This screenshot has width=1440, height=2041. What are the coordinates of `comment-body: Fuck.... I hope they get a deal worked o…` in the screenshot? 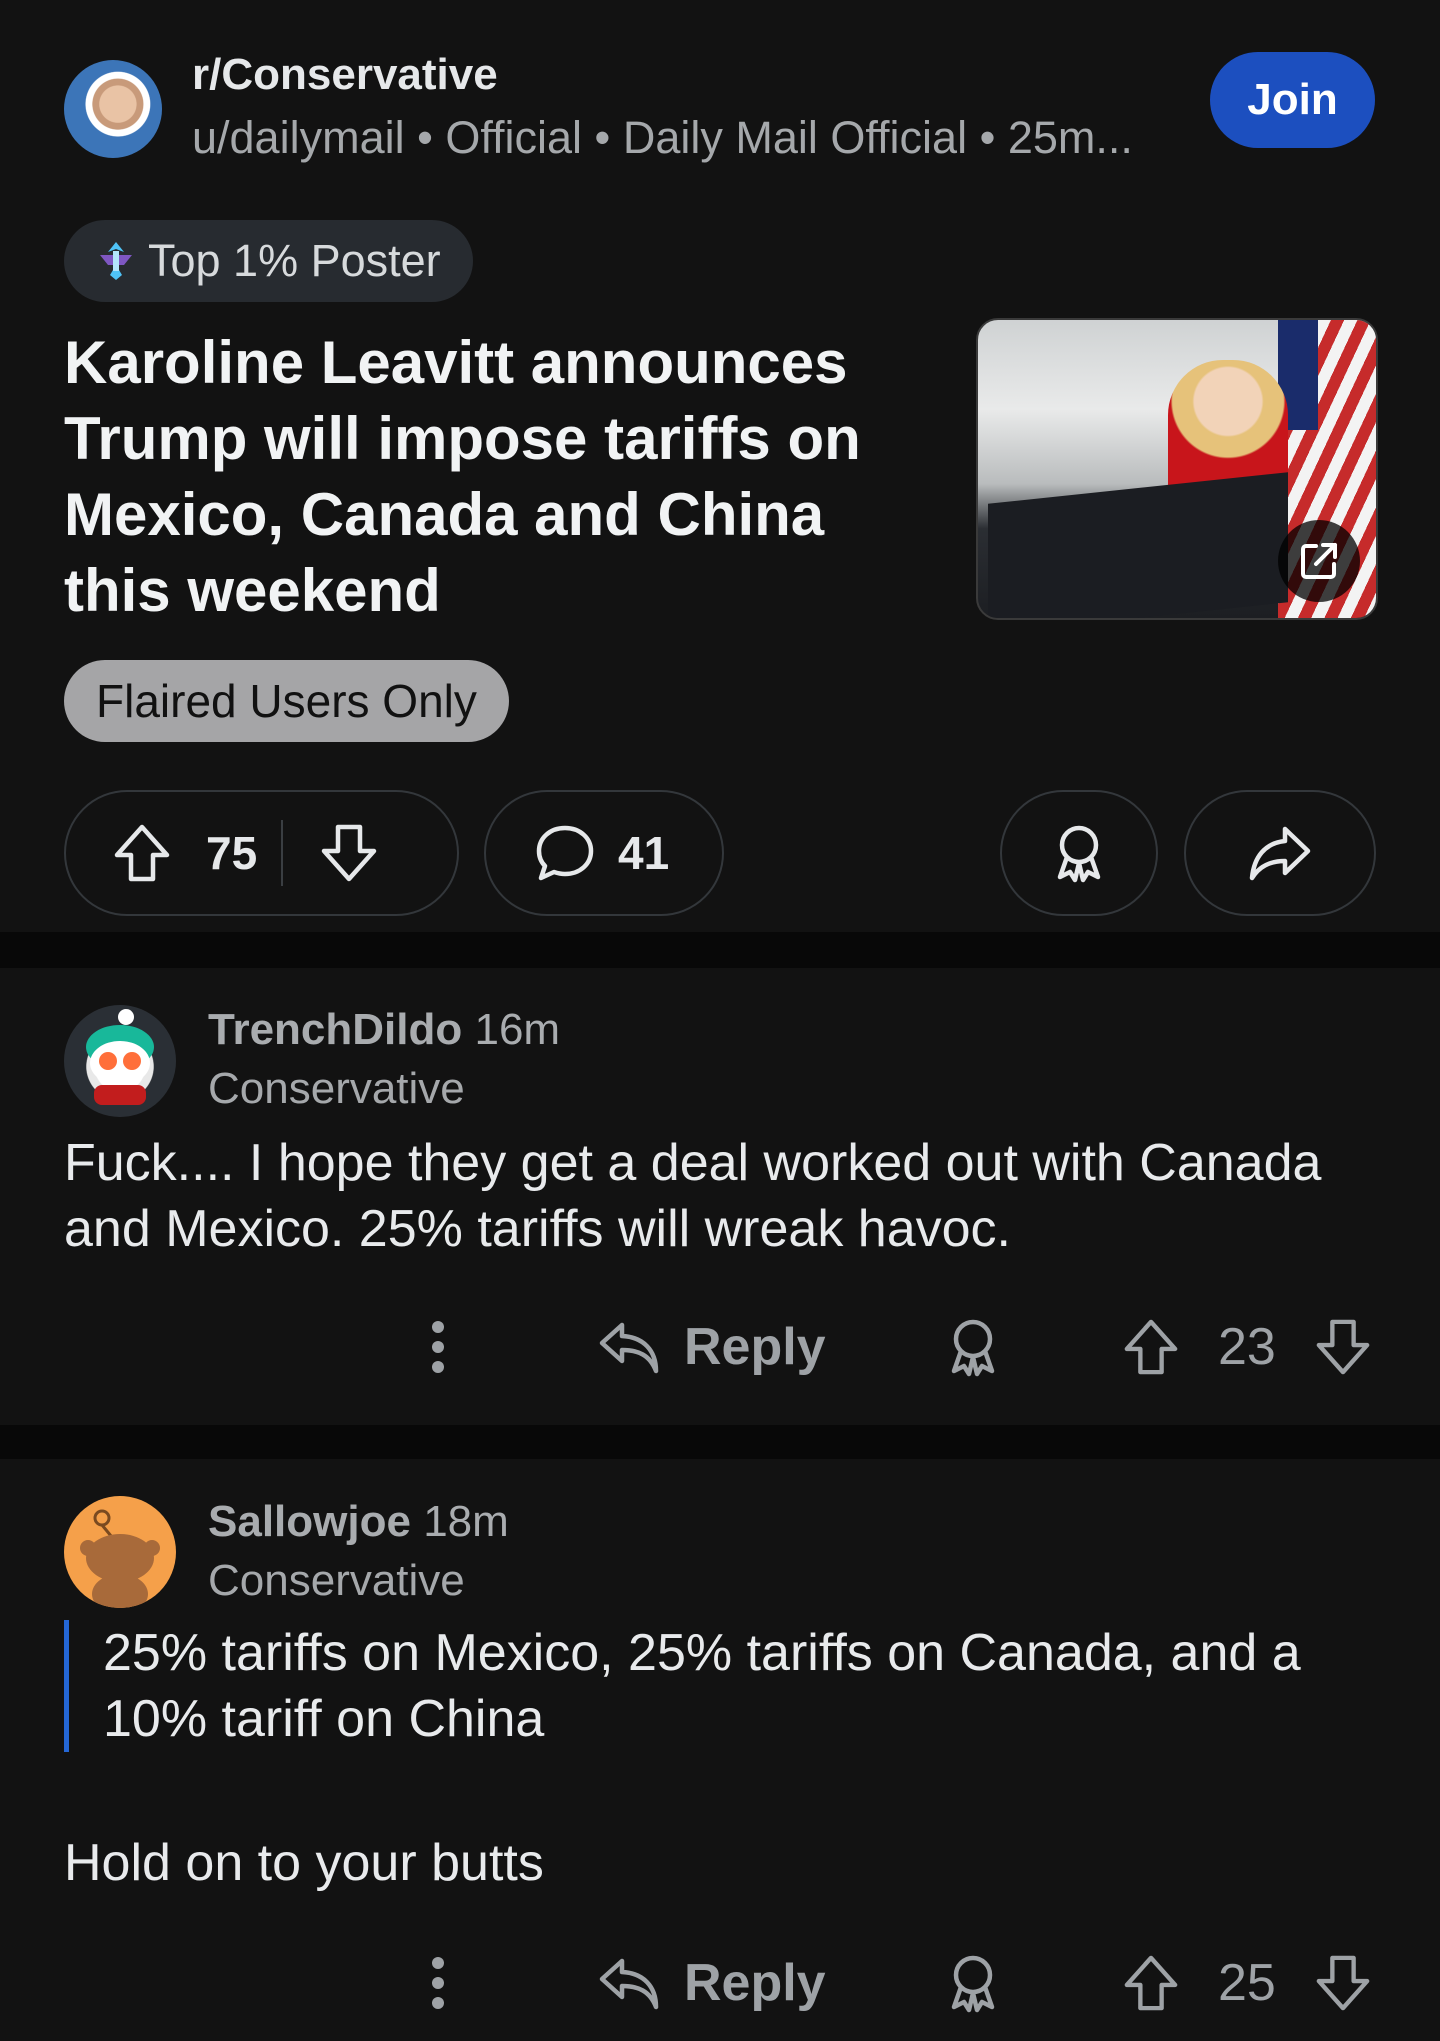 It's located at (693, 1196).